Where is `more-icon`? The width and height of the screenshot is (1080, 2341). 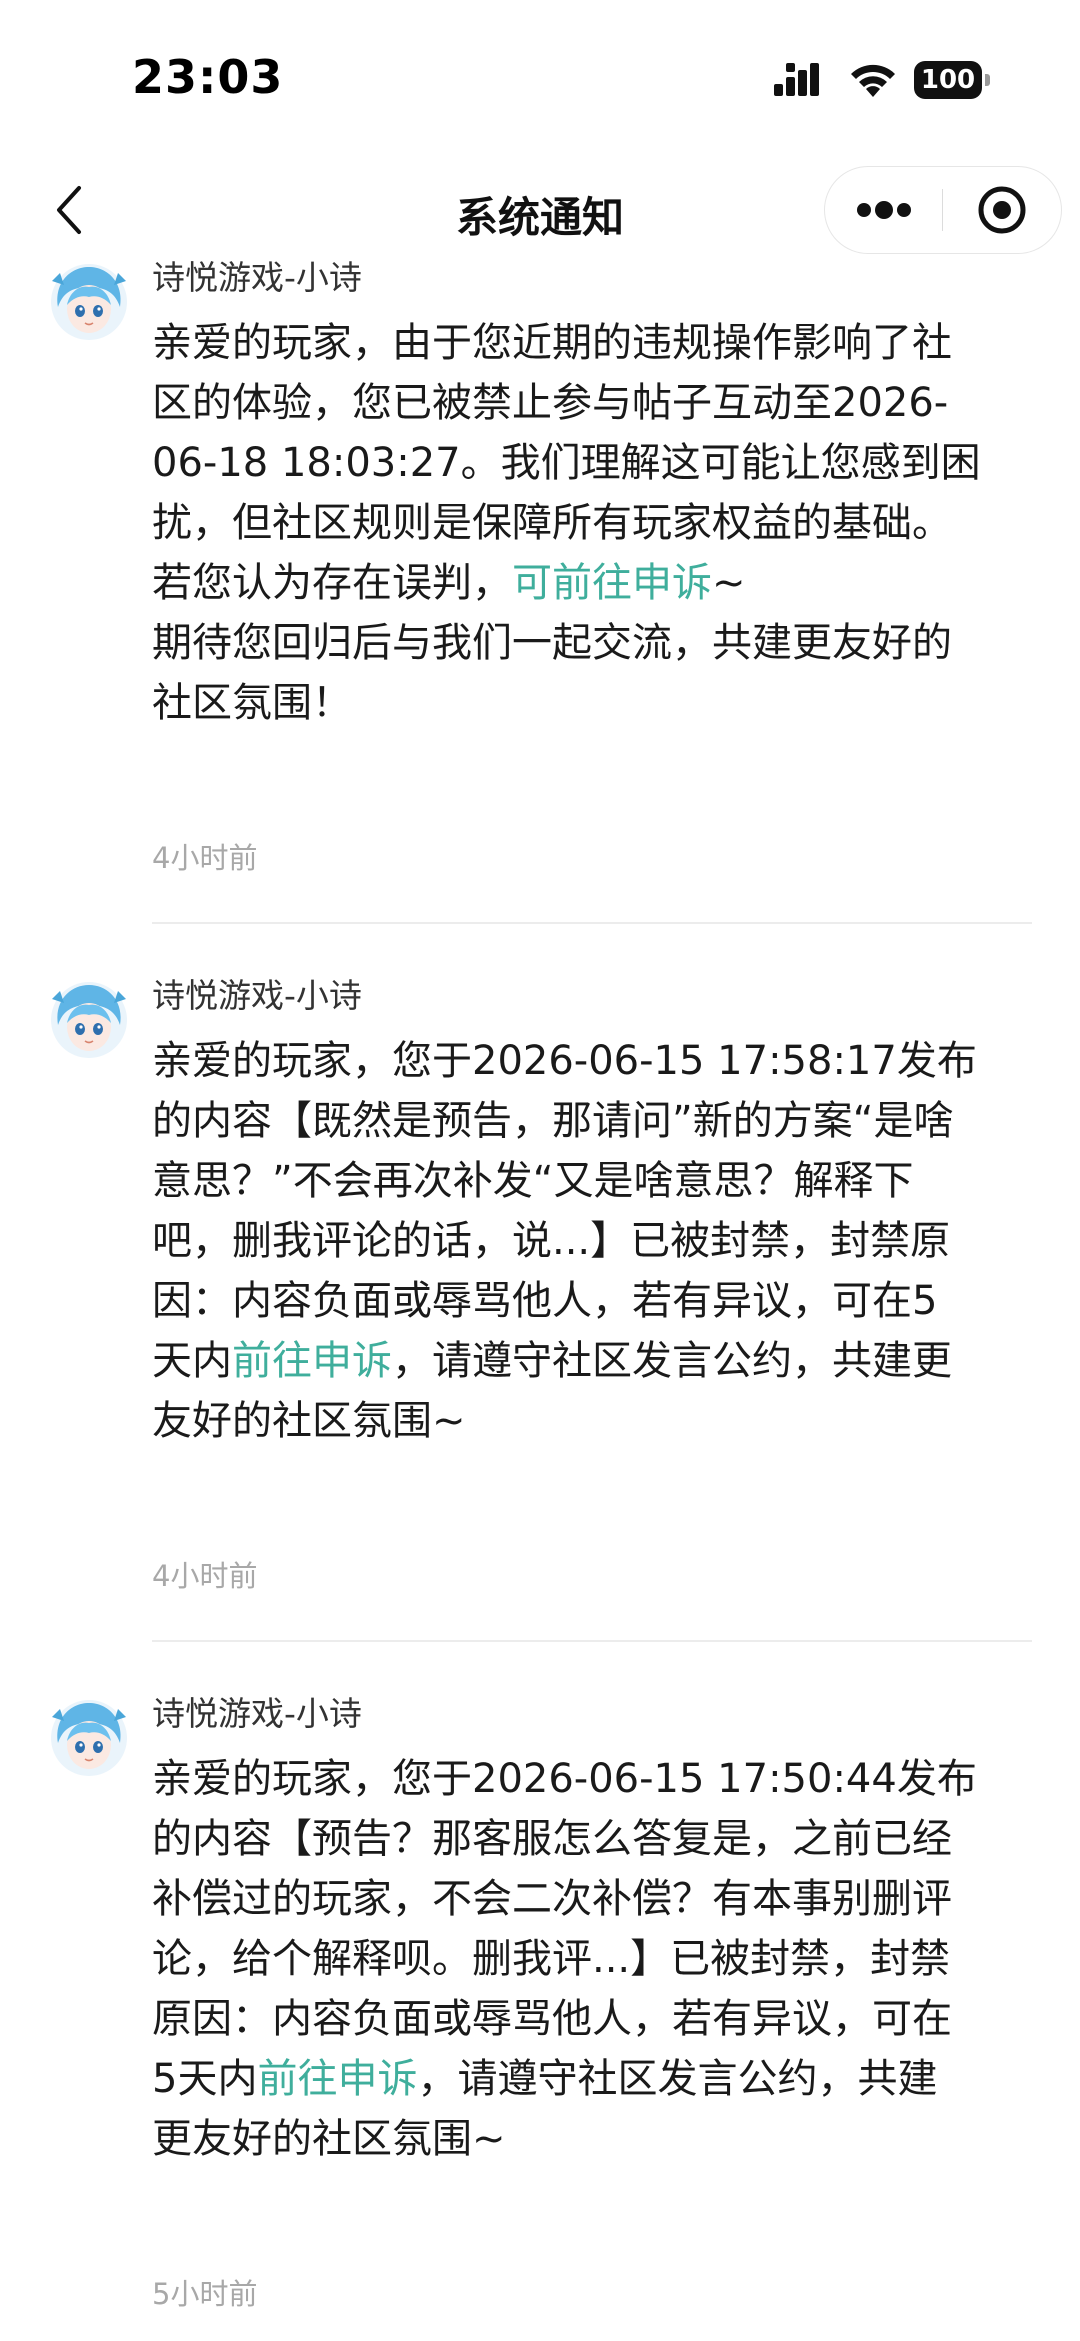 more-icon is located at coordinates (883, 210).